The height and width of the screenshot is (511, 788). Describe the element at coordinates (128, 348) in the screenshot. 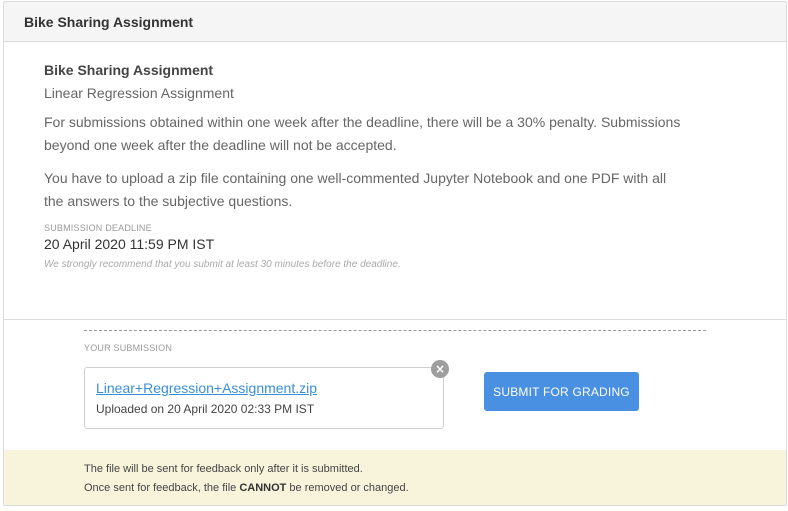

I see `submission-label: YOUR SUBMISSION` at that location.